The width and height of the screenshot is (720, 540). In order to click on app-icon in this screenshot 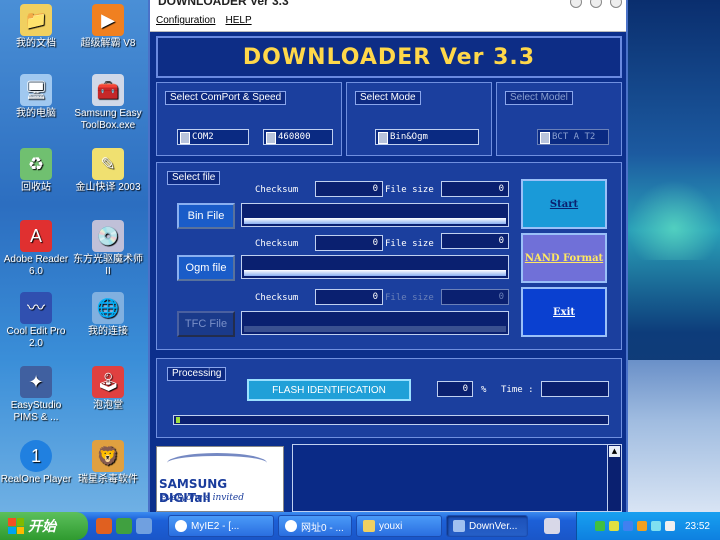, I will do `click(459, 526)`.